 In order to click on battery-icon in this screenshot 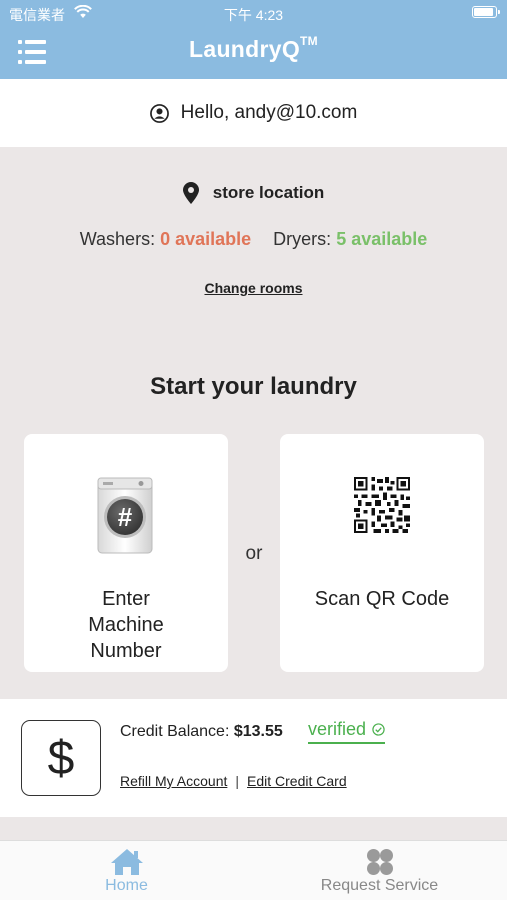, I will do `click(486, 12)`.